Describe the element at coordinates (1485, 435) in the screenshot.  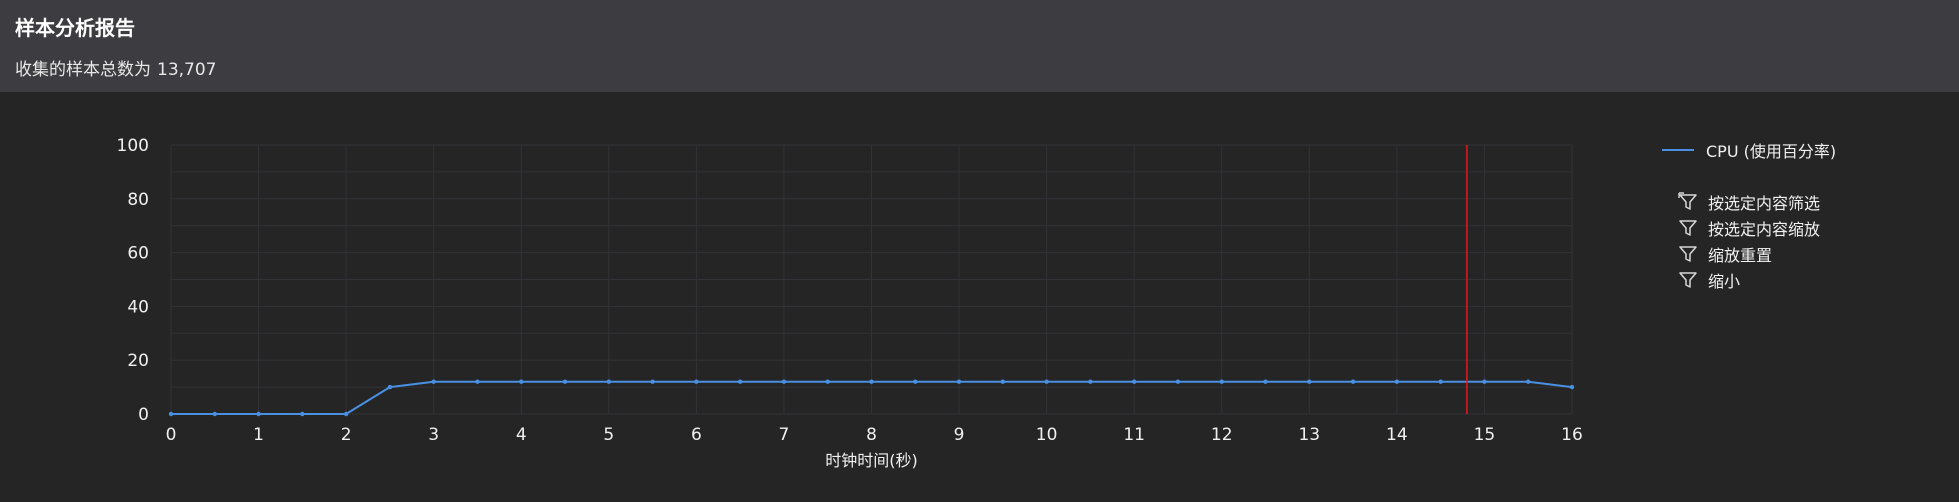
I see `x-tick-label: 15` at that location.